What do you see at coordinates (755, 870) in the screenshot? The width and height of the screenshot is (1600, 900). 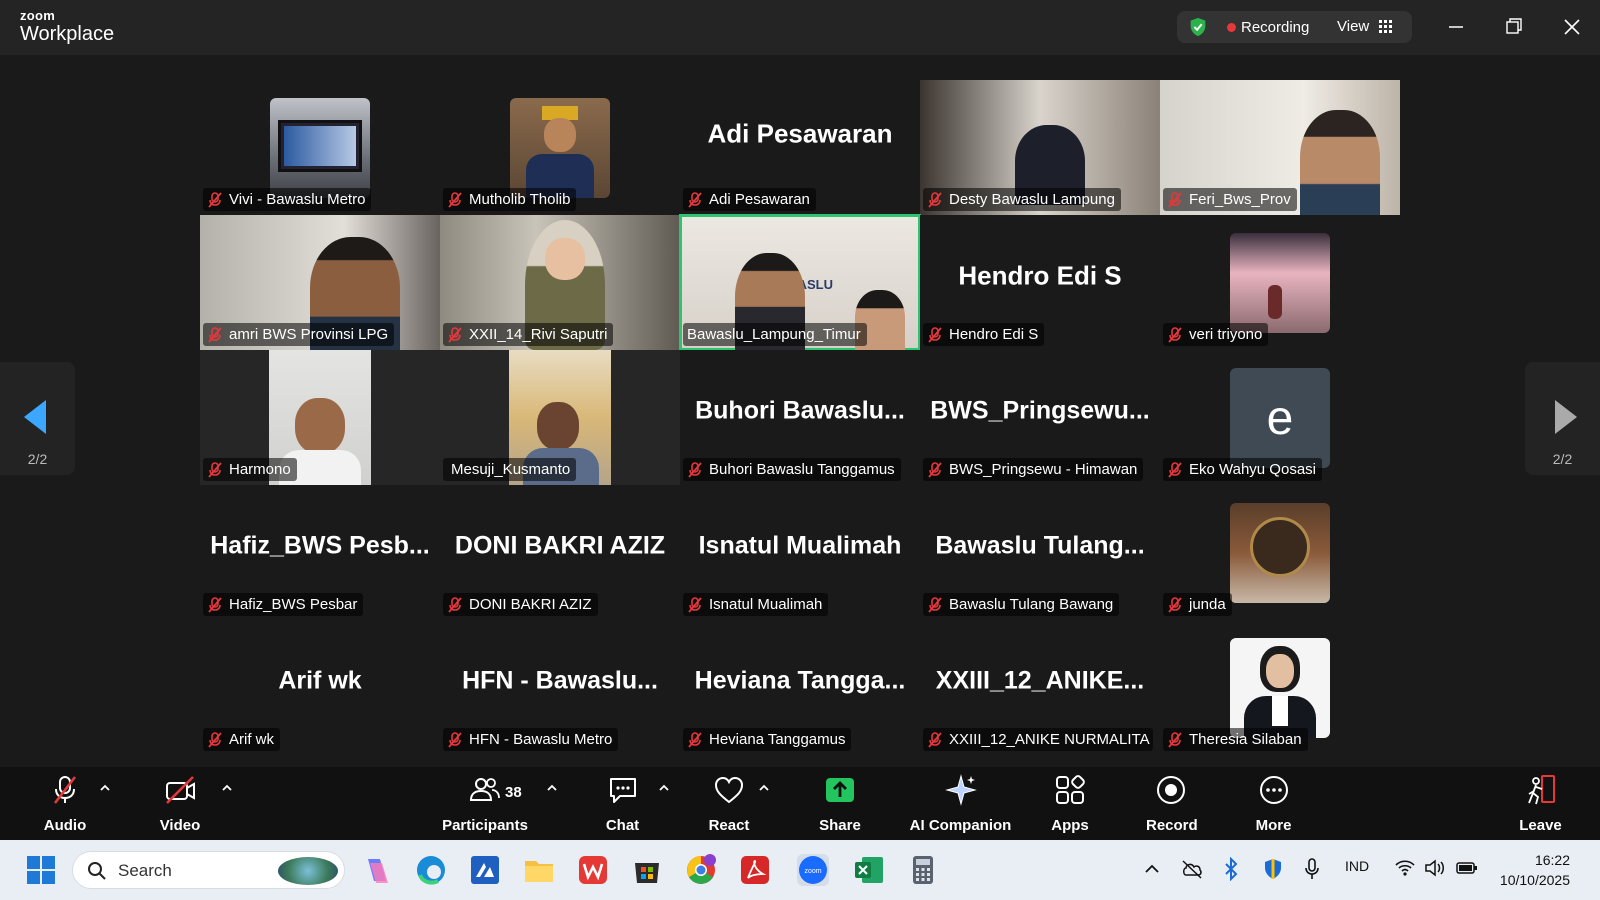 I see `adobe-acrobat-icon` at bounding box center [755, 870].